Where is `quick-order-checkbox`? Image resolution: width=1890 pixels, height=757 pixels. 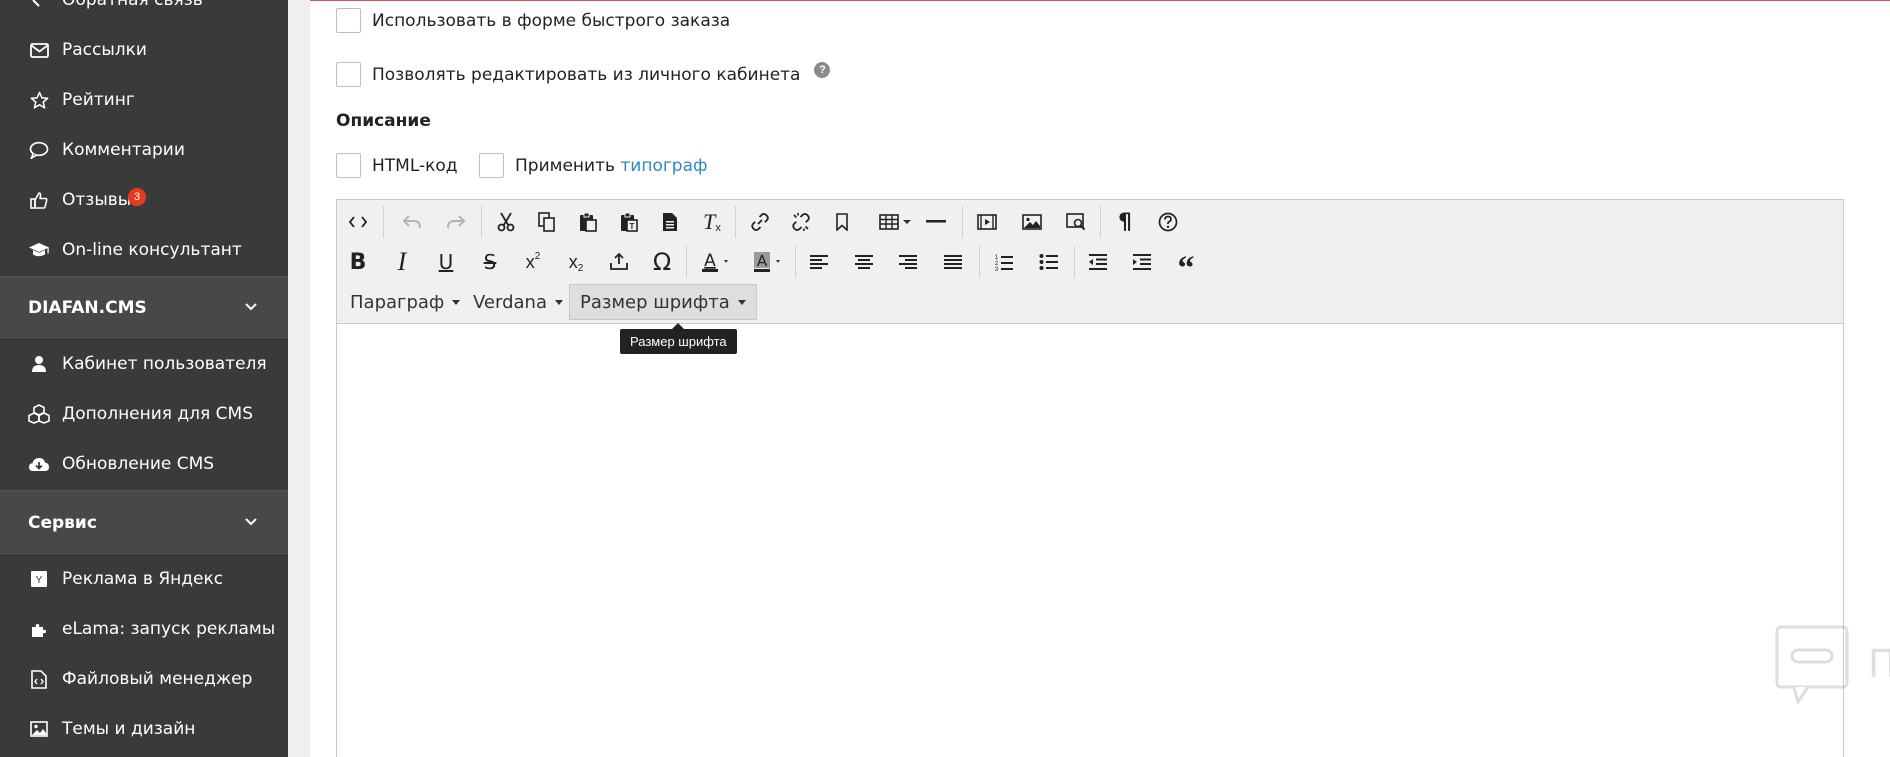
quick-order-checkbox is located at coordinates (348, 20).